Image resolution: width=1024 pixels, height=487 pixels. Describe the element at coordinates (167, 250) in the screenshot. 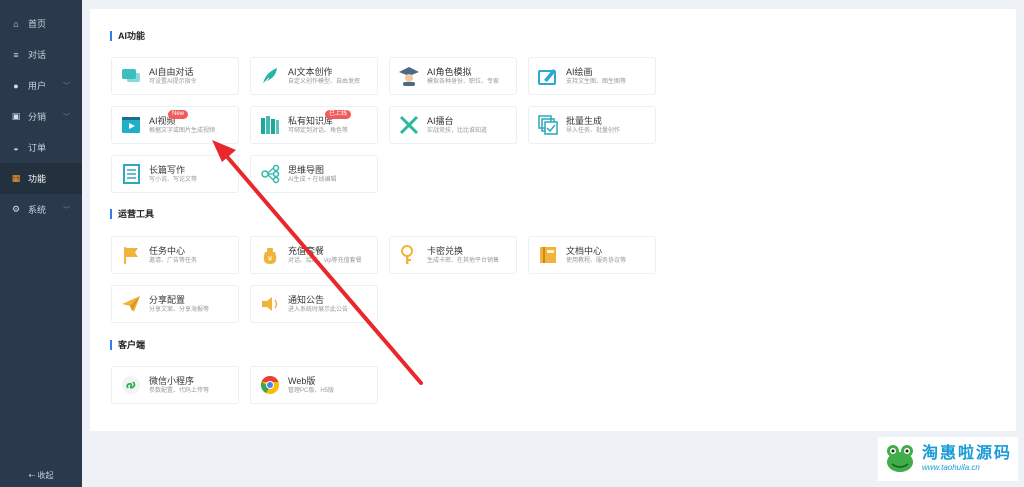

I see `card-title: 任务中心` at that location.